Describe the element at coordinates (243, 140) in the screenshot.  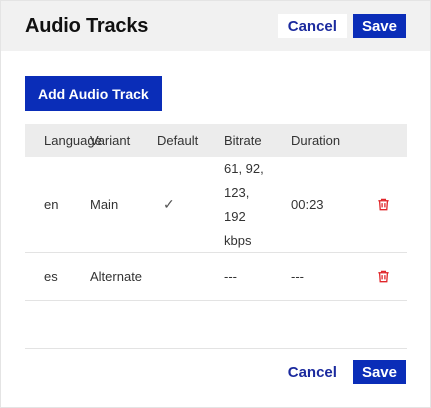
I see `header-bitrate: Bitrate` at that location.